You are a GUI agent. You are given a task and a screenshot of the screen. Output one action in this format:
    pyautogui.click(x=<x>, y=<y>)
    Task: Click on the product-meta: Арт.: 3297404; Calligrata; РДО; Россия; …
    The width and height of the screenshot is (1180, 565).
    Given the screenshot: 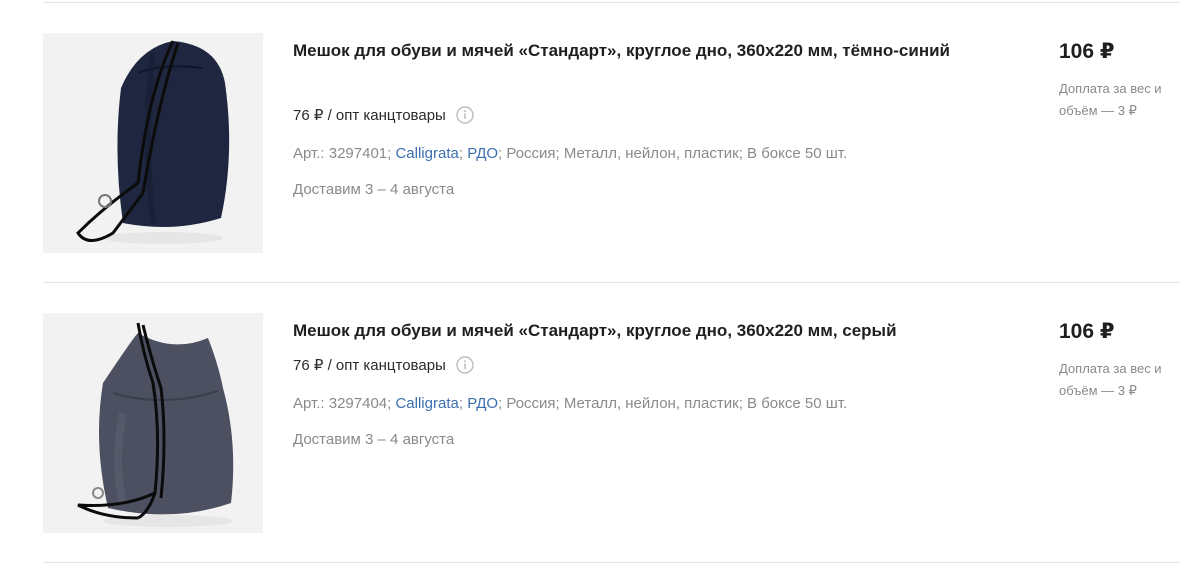 What is the action you would take?
    pyautogui.click(x=570, y=403)
    